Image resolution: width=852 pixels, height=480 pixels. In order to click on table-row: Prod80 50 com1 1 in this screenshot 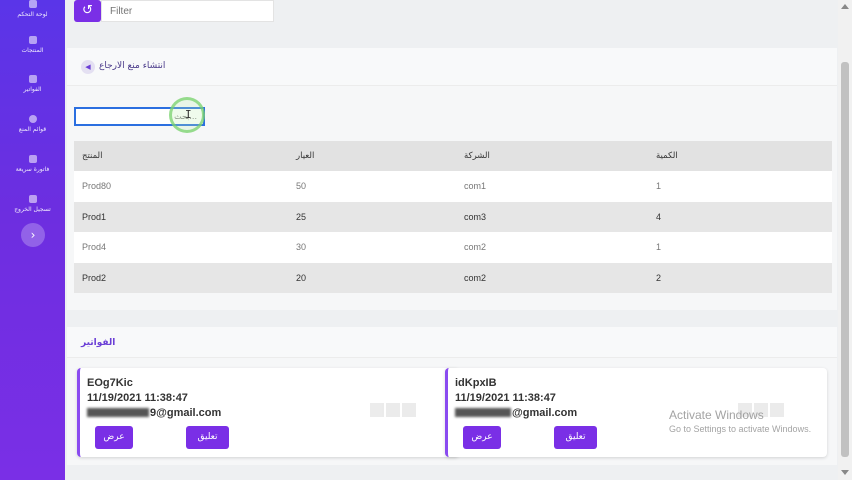, I will do `click(453, 186)`.